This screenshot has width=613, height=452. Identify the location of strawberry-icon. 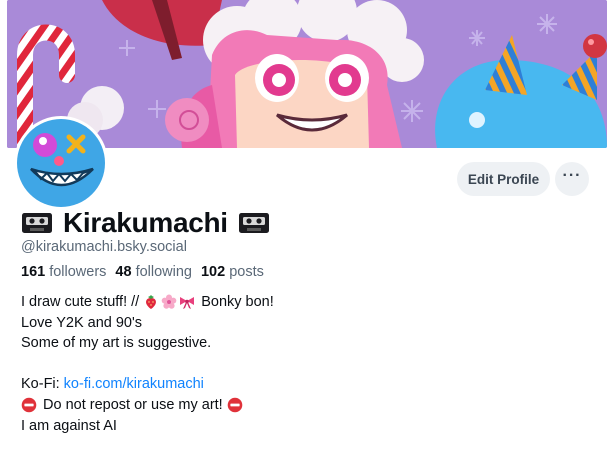
(151, 302).